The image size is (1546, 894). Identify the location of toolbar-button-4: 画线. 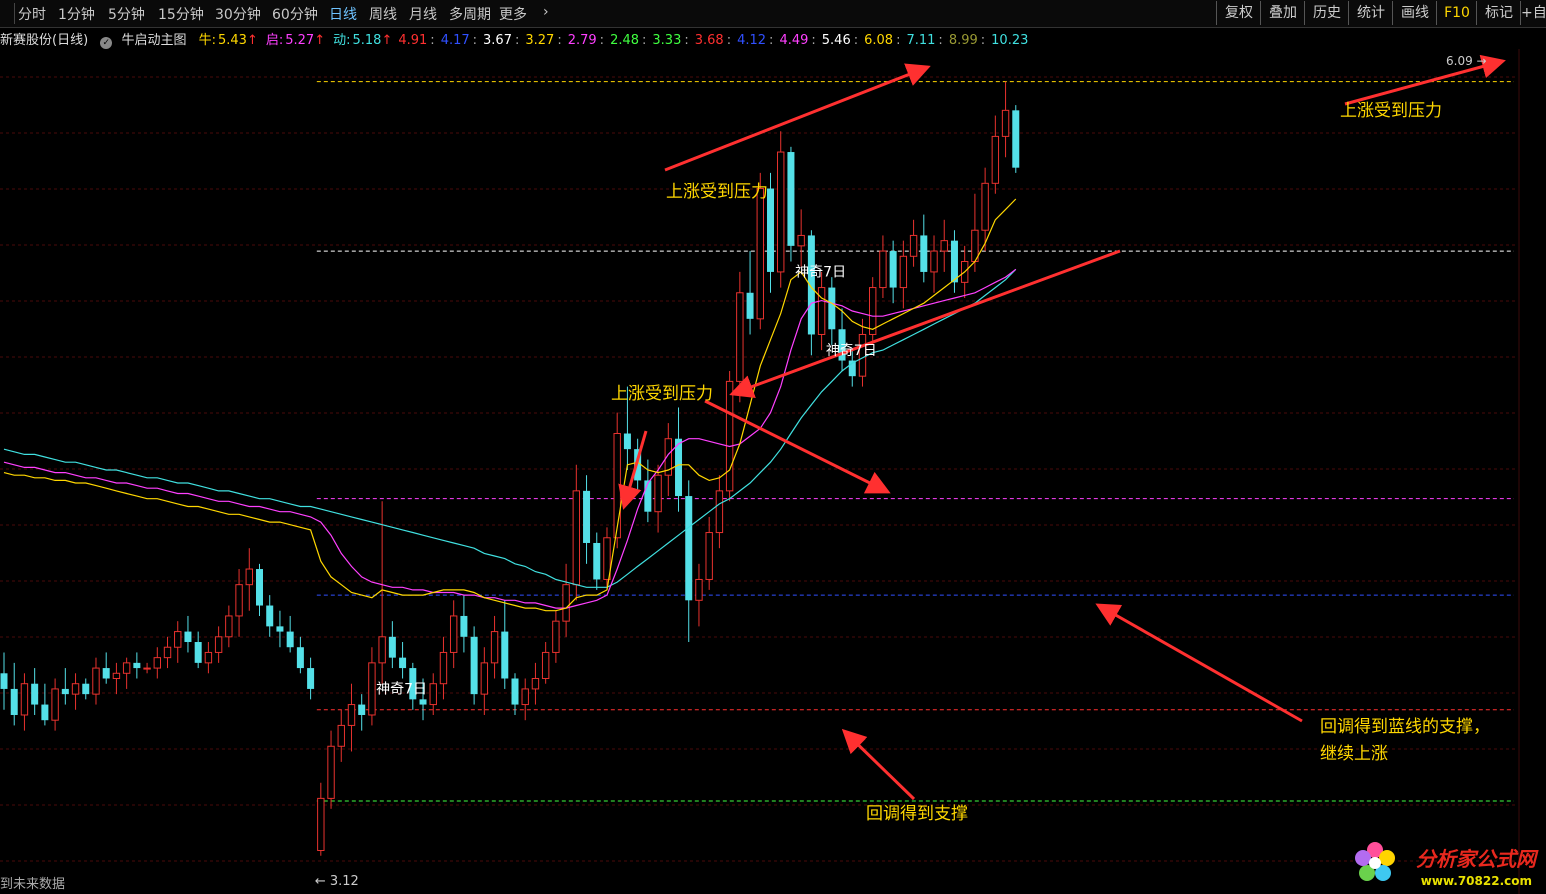
(1414, 13).